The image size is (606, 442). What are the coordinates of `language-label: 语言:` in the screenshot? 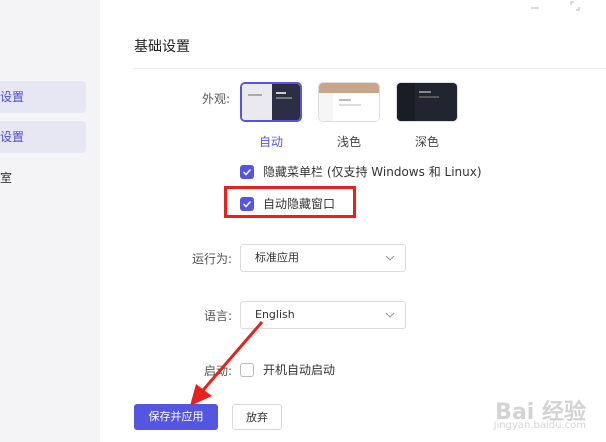 It's located at (217, 316).